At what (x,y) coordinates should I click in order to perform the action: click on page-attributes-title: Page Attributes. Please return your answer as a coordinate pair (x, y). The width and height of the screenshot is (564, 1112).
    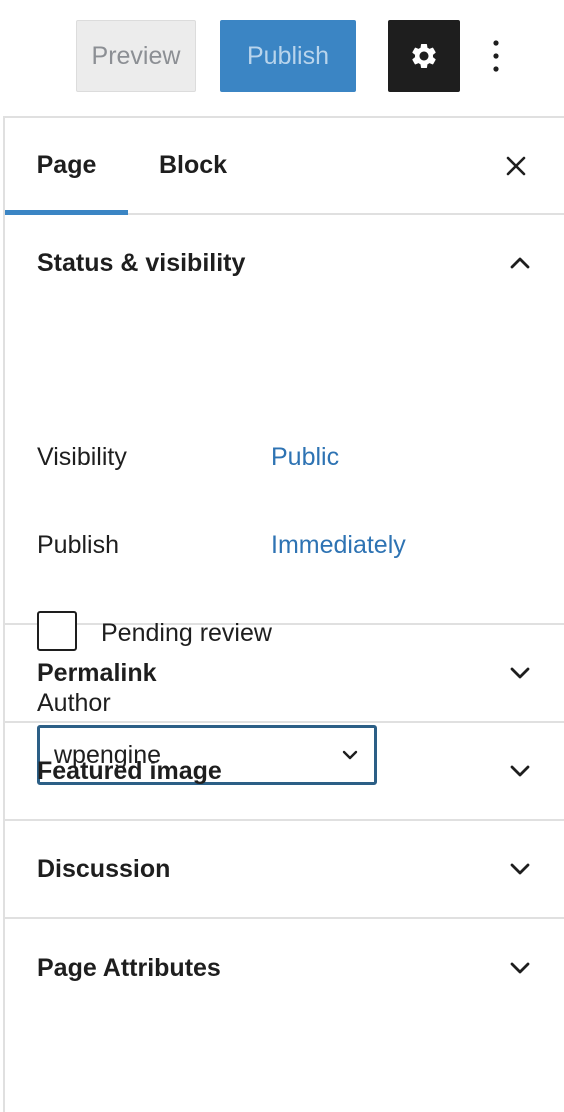
    Looking at the image, I should click on (129, 967).